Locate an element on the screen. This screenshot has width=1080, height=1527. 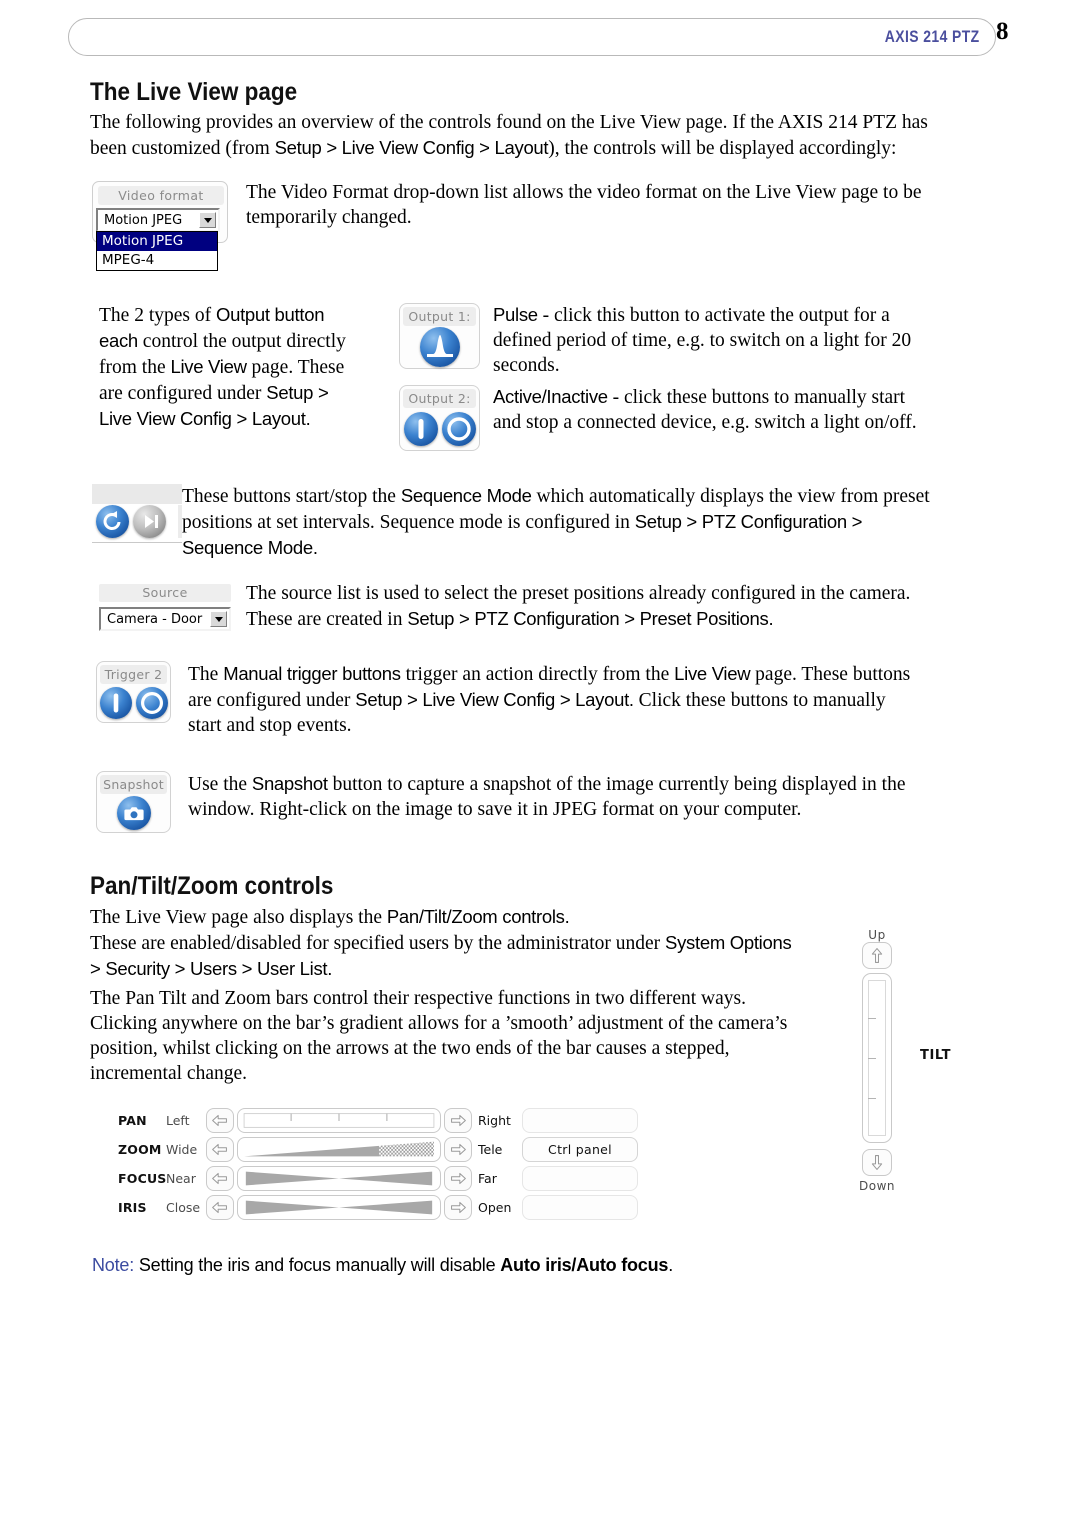
ptz-row-pan: PAN Left Right is located at coordinates (378, 1120).